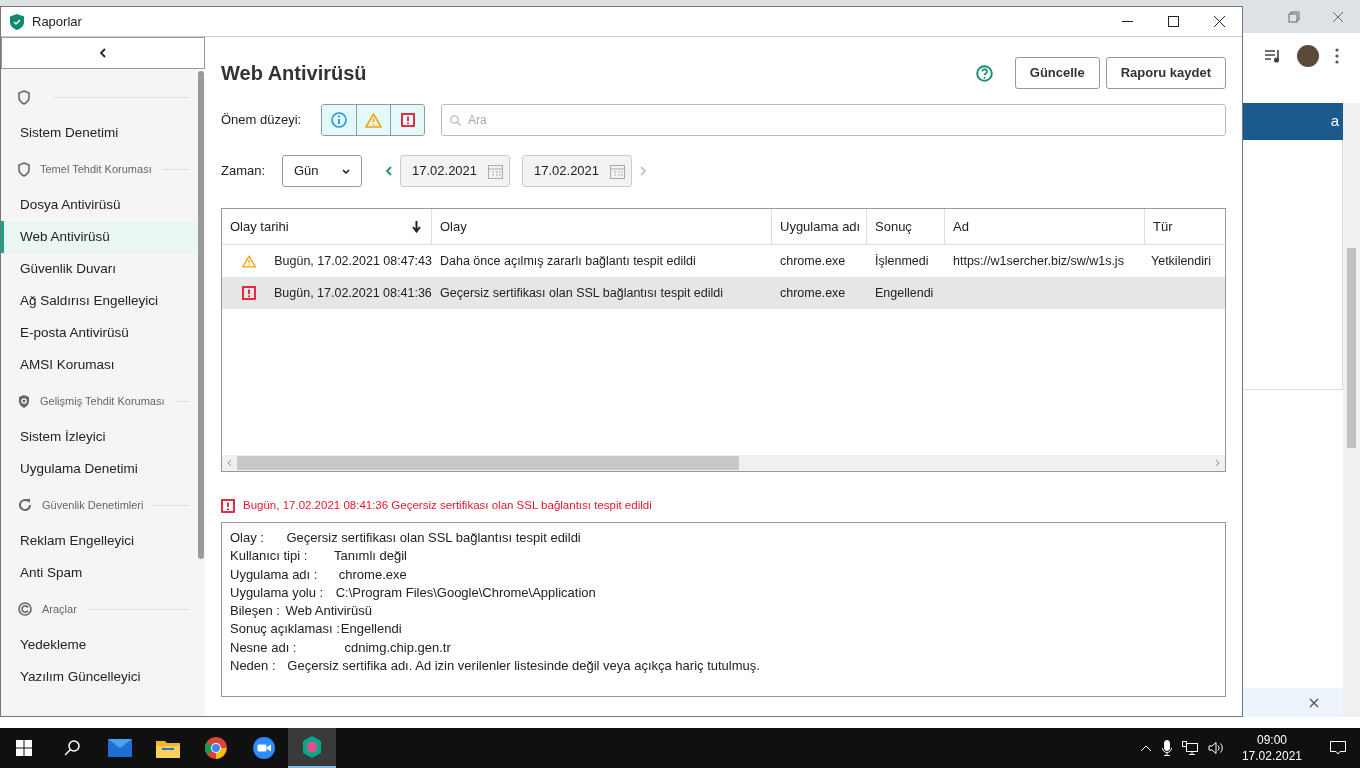 Image resolution: width=1360 pixels, height=768 pixels. Describe the element at coordinates (216, 748) in the screenshot. I see `browser-icon` at that location.